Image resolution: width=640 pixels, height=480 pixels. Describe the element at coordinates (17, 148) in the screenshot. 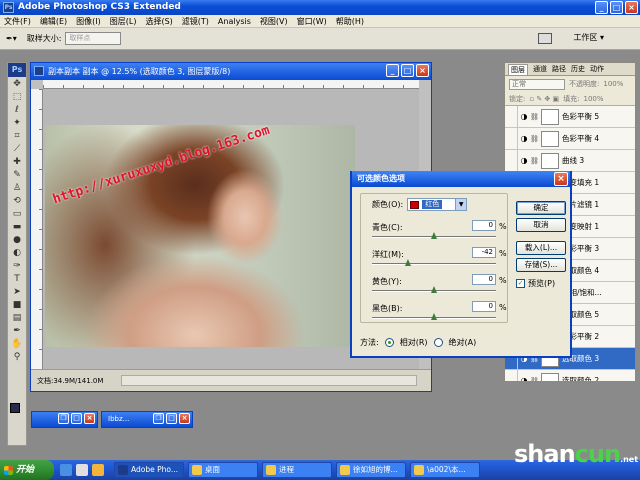

I see `slice-tool-icon: ⟋` at that location.